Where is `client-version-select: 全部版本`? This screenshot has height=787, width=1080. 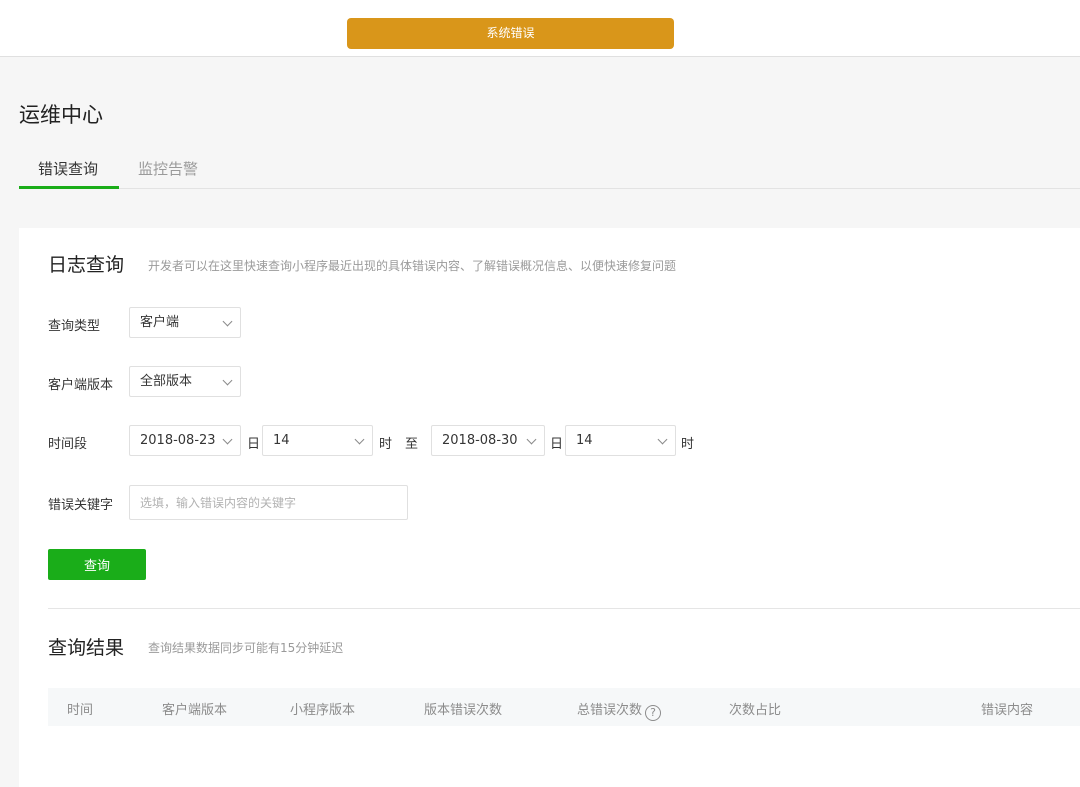
client-version-select: 全部版本 is located at coordinates (185, 381).